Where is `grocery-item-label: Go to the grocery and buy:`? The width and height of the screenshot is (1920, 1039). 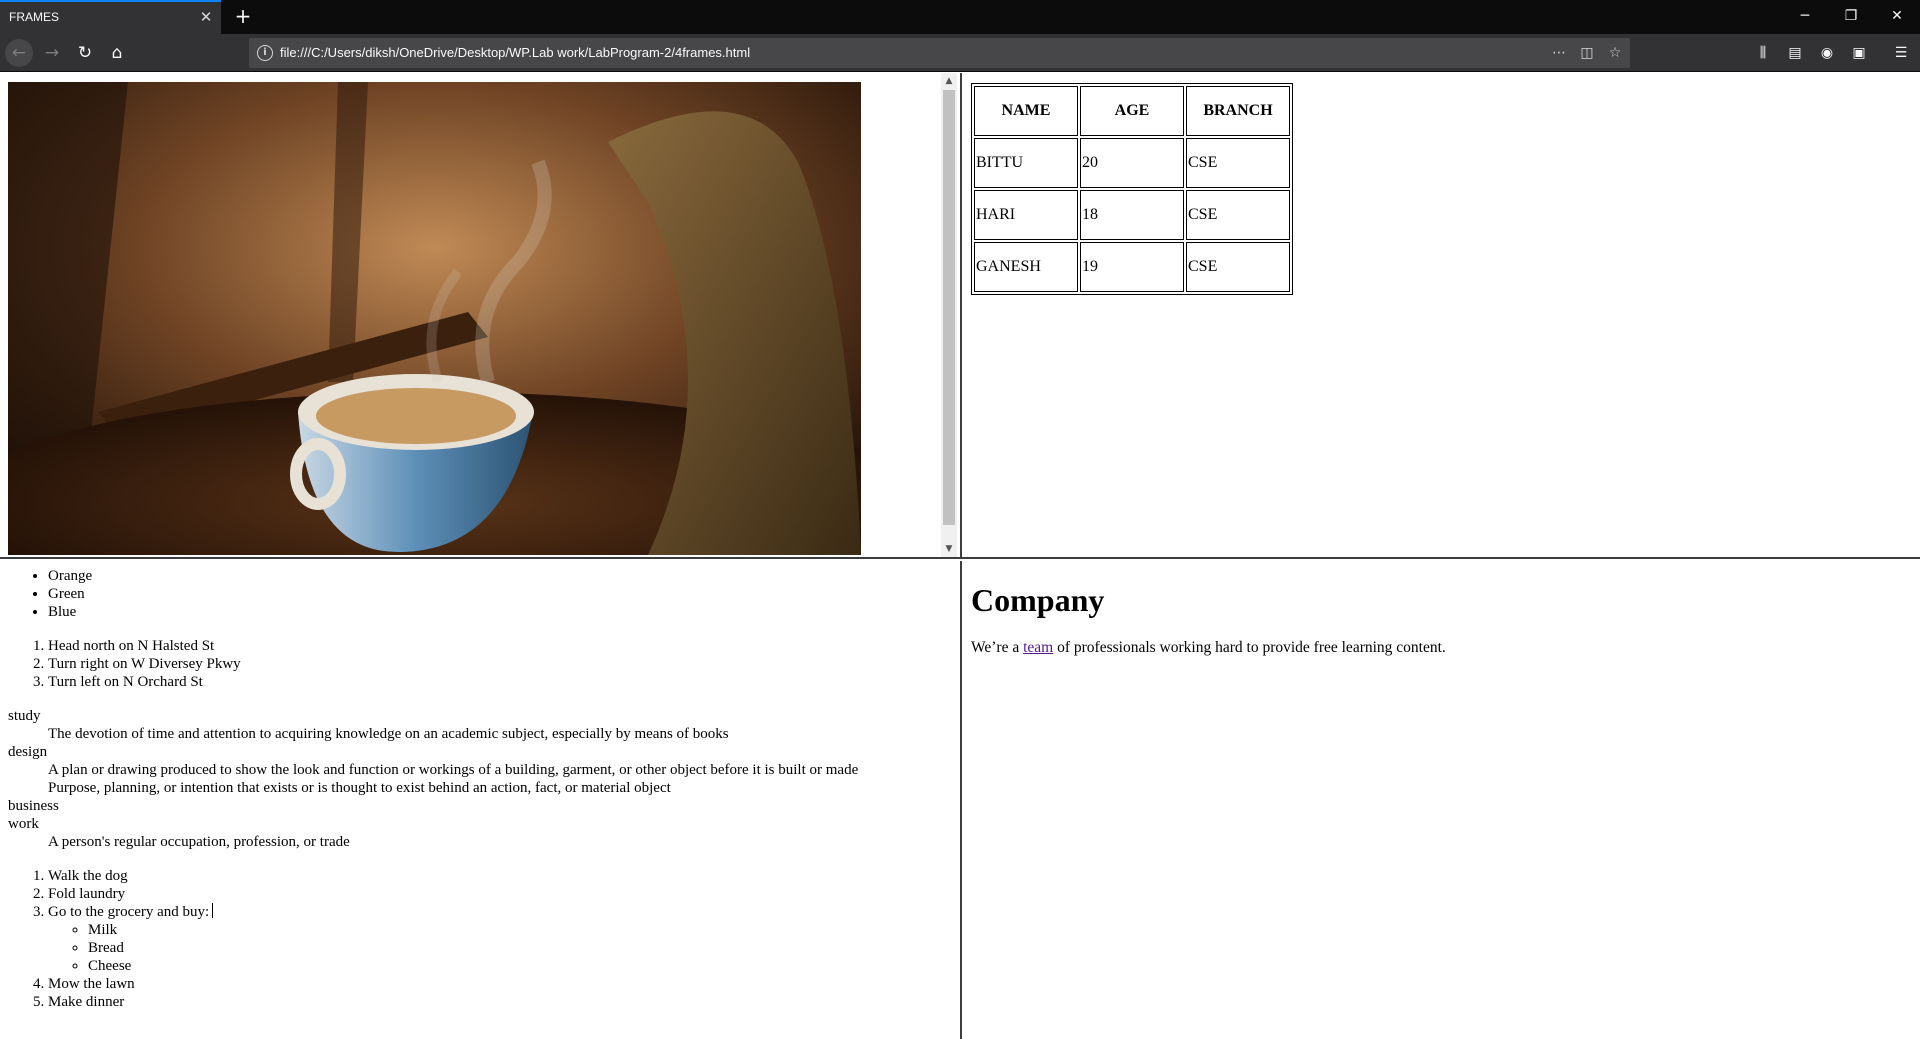 grocery-item-label: Go to the grocery and buy: is located at coordinates (129, 912).